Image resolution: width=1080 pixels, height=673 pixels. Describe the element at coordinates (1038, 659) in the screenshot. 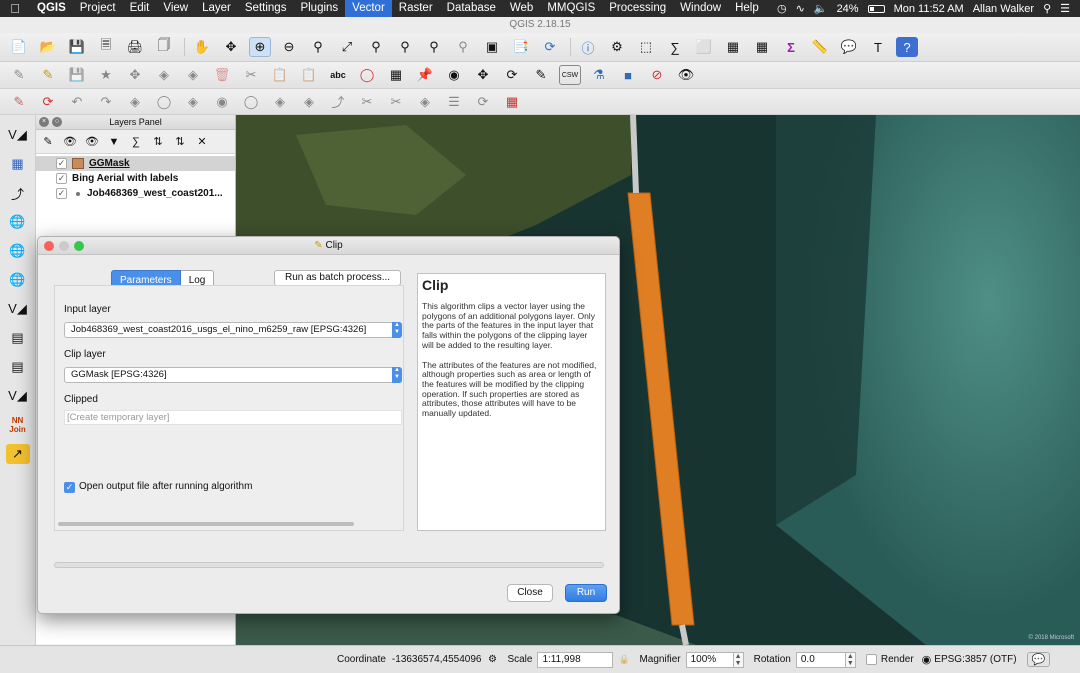

I see `messages-icon: 💬` at that location.